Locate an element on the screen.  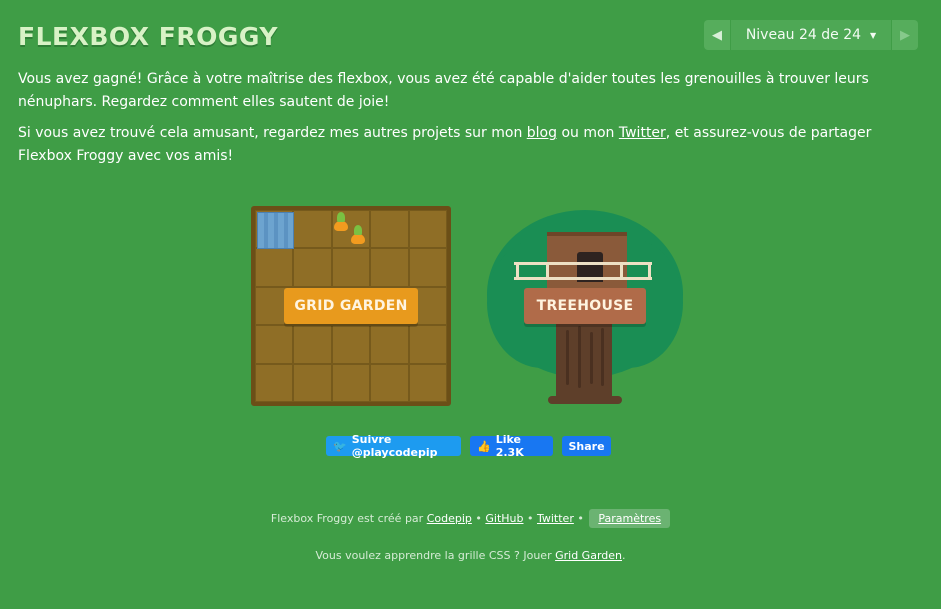
level-indicator-label: Niveau 24 de 24 is located at coordinates (803, 35).